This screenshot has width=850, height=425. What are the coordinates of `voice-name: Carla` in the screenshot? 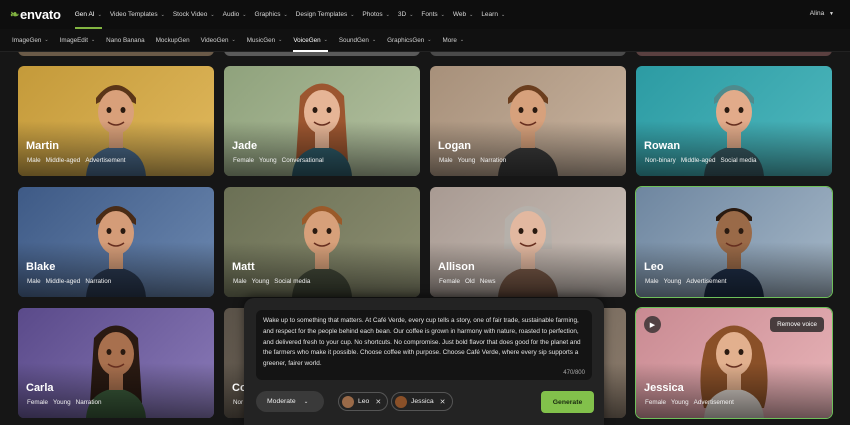 It's located at (40, 388).